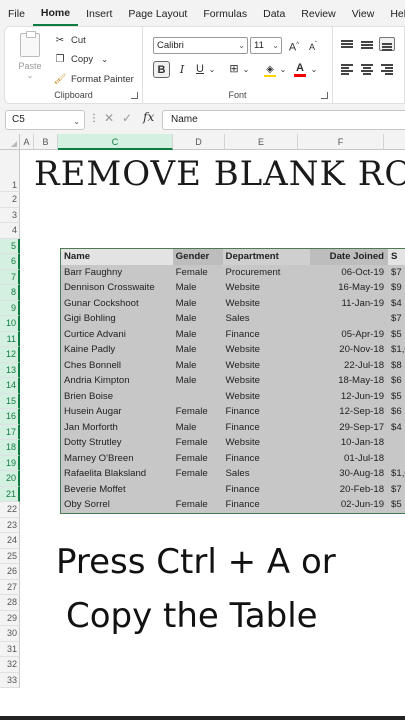  I want to click on column-header-d: D, so click(199, 142).